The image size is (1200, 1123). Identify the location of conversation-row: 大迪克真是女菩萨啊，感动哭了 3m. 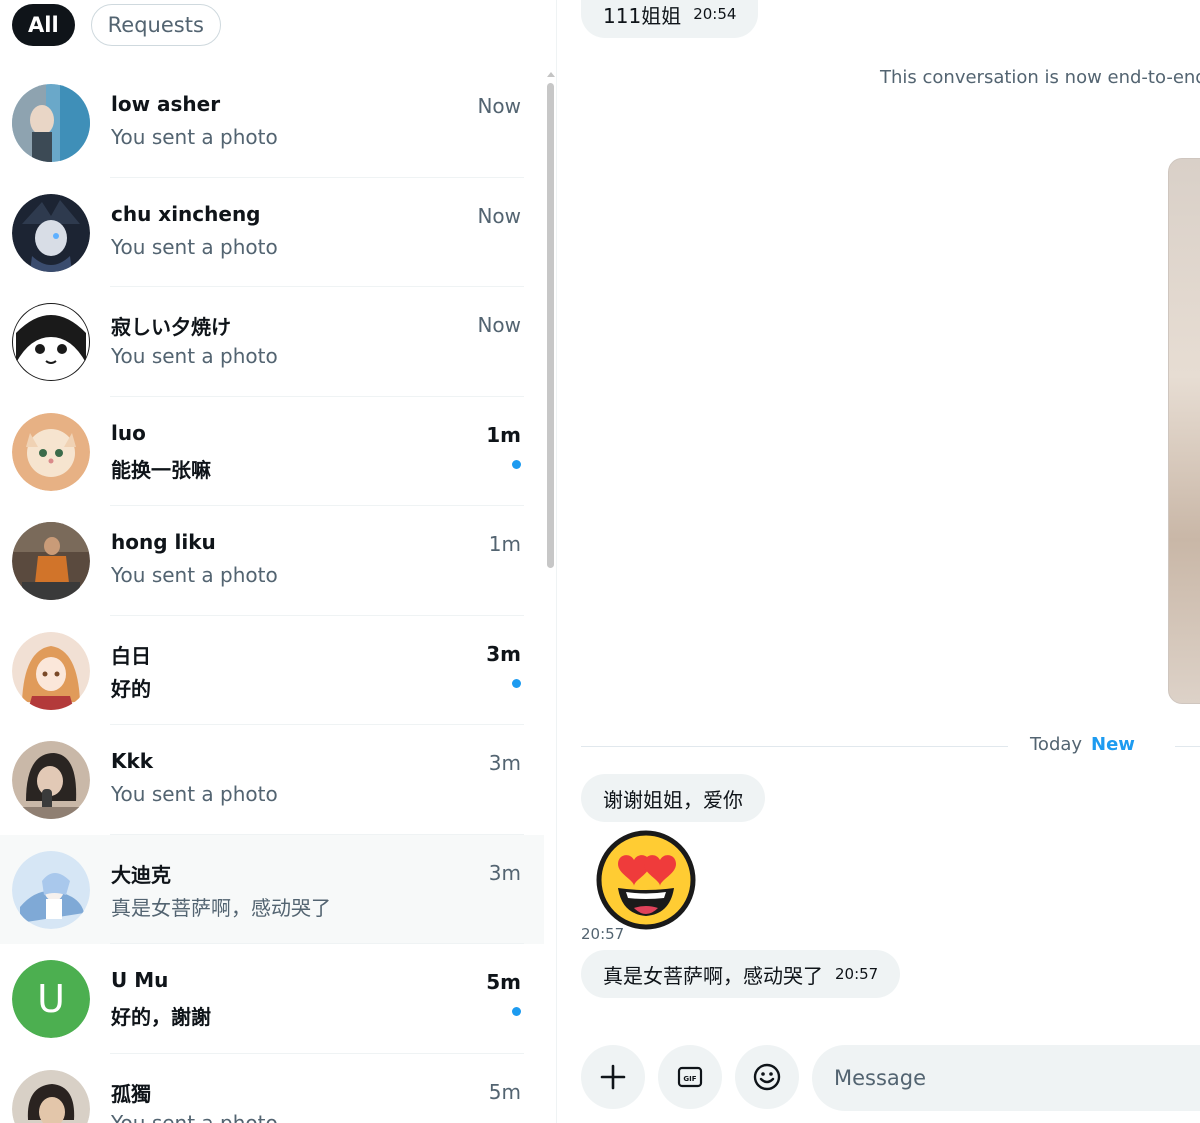
(272, 889).